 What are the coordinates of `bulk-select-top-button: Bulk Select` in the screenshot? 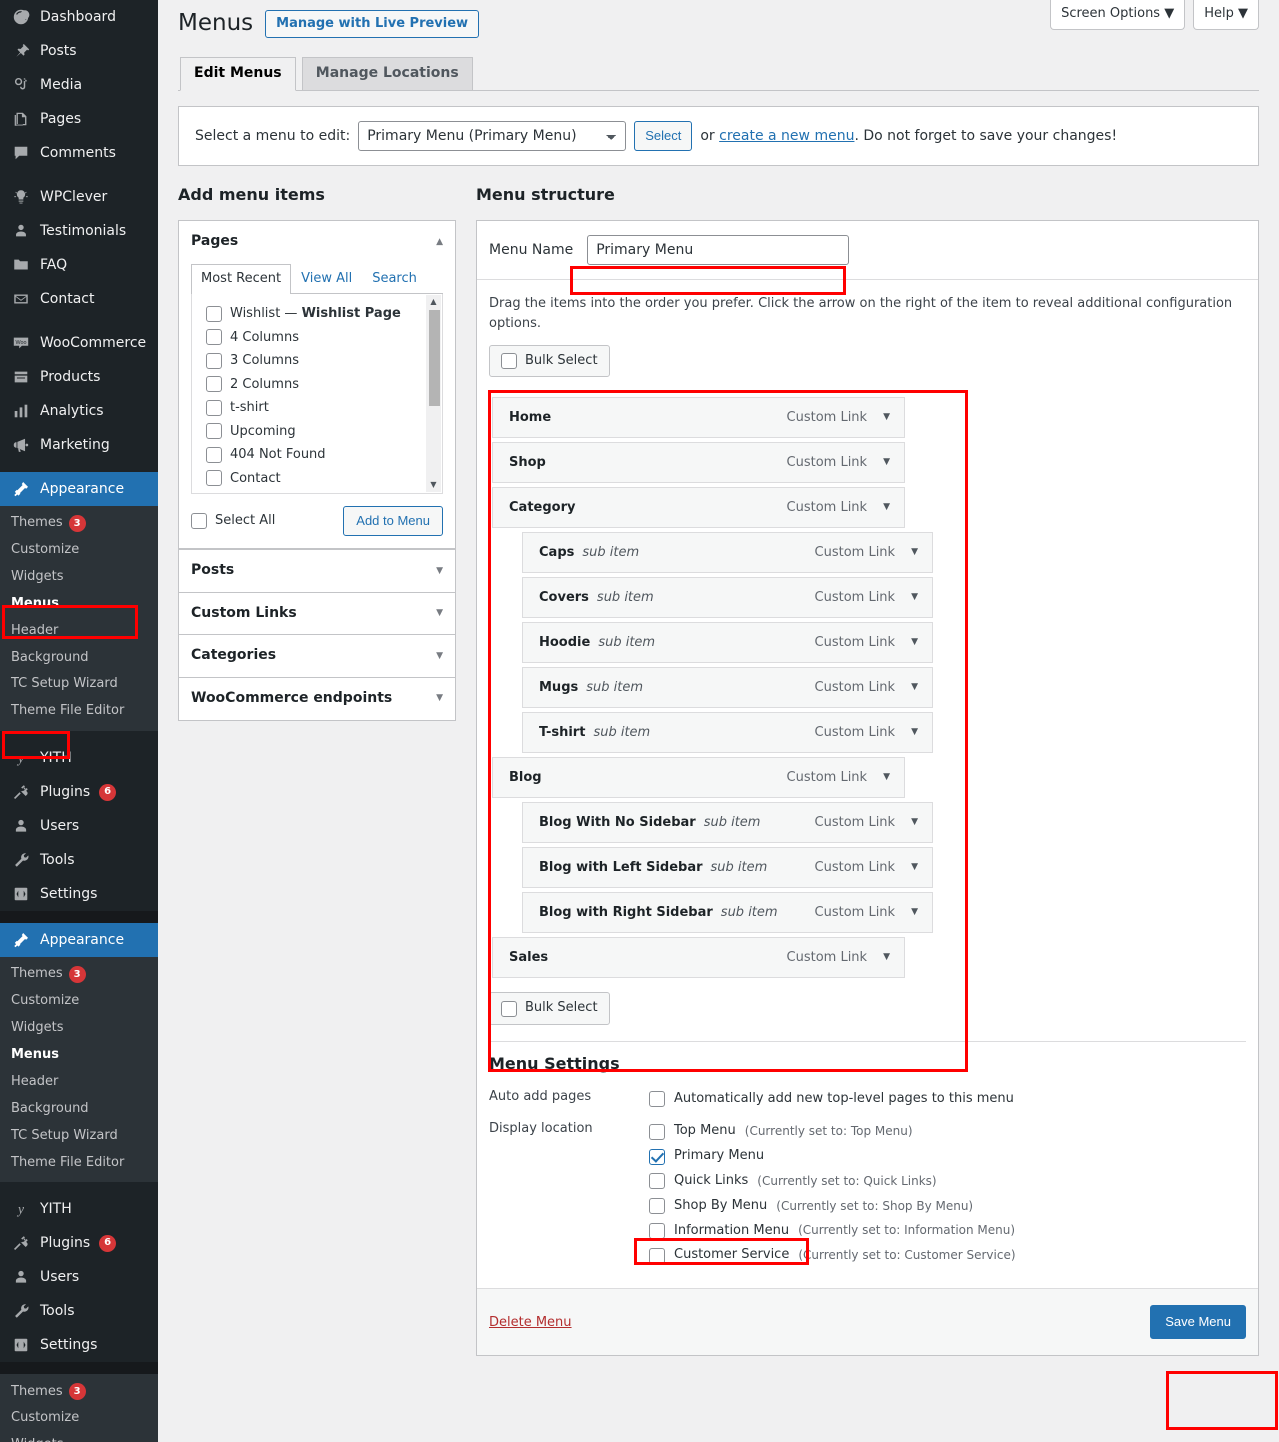 It's located at (549, 361).